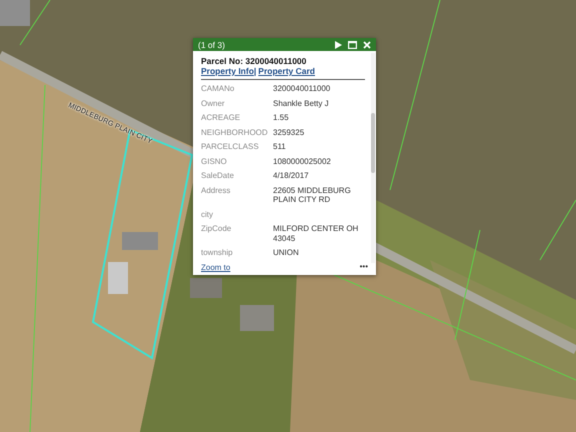 This screenshot has width=576, height=432. What do you see at coordinates (207, 214) in the screenshot?
I see `field-label: city` at bounding box center [207, 214].